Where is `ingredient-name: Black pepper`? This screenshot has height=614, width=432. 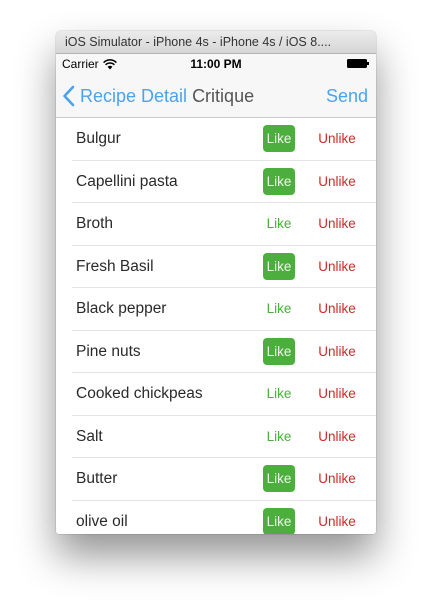 ingredient-name: Black pepper is located at coordinates (121, 308).